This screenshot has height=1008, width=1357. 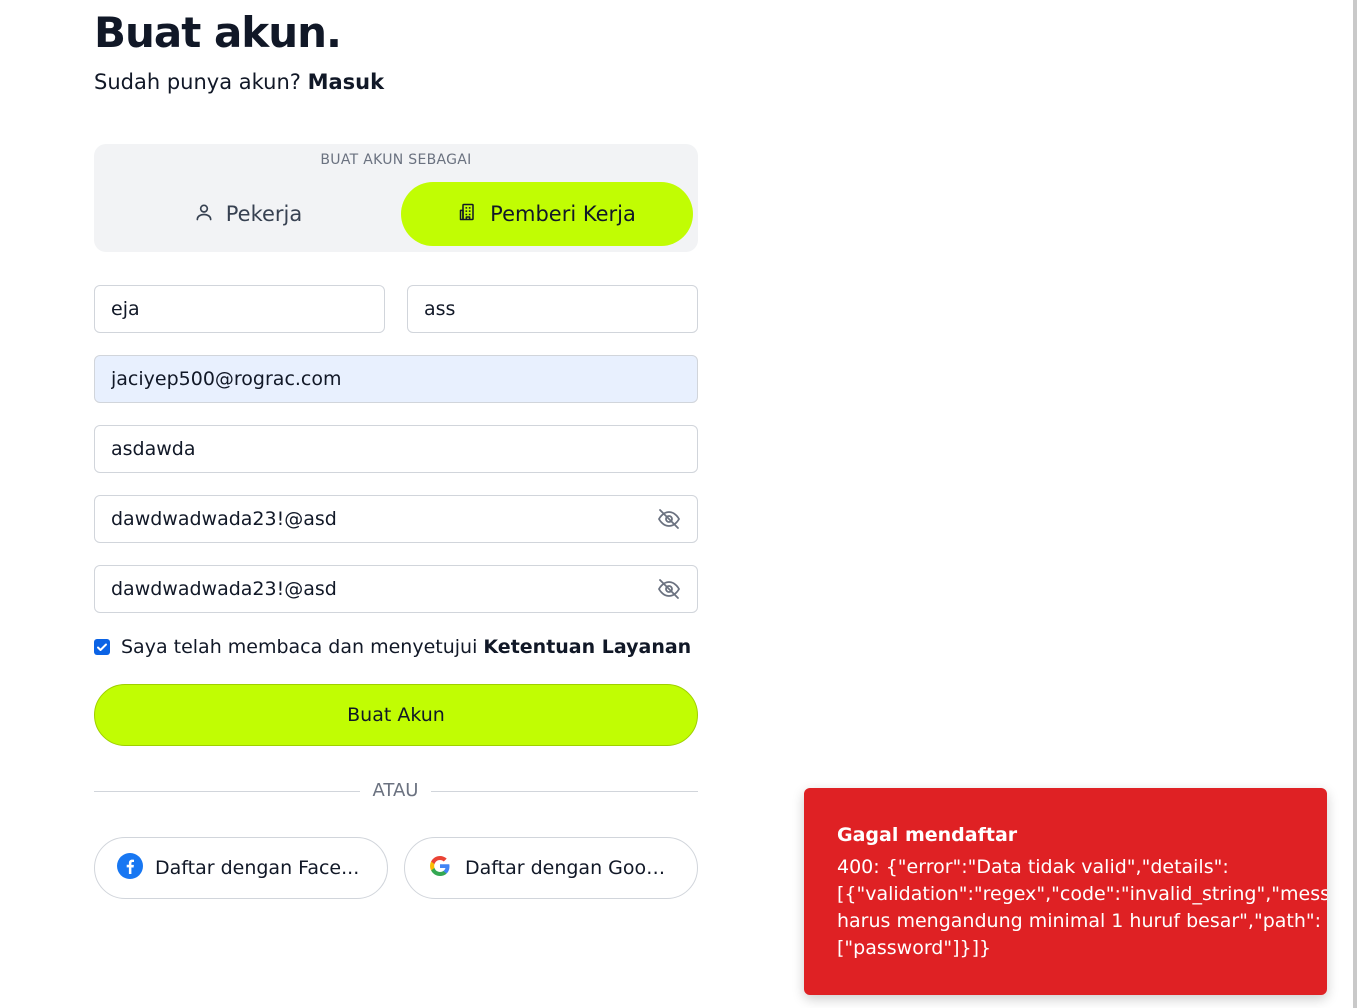 I want to click on email-value: jaciyep500@rograc.com, so click(x=226, y=379).